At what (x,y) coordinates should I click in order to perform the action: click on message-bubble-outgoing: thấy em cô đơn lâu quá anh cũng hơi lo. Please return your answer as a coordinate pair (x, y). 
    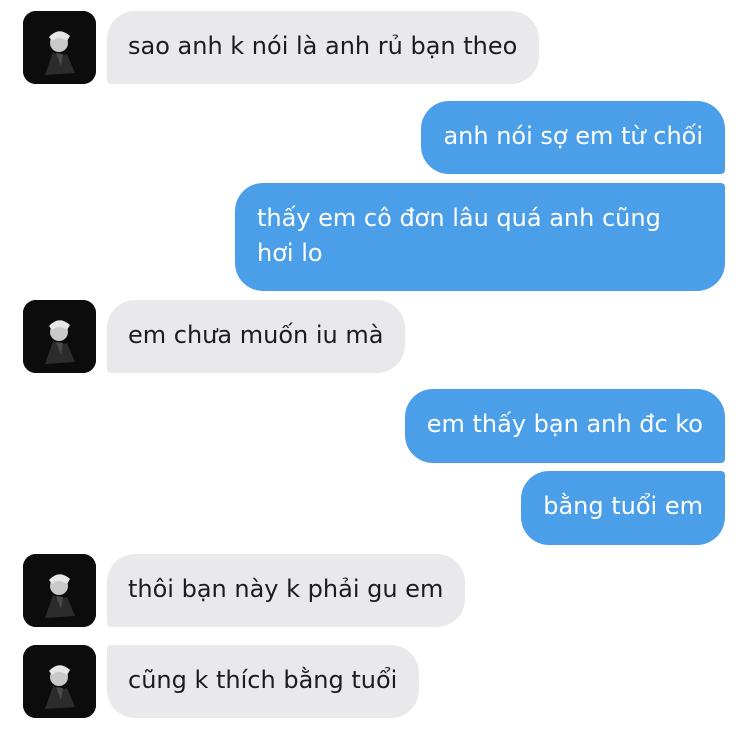
    Looking at the image, I should click on (480, 237).